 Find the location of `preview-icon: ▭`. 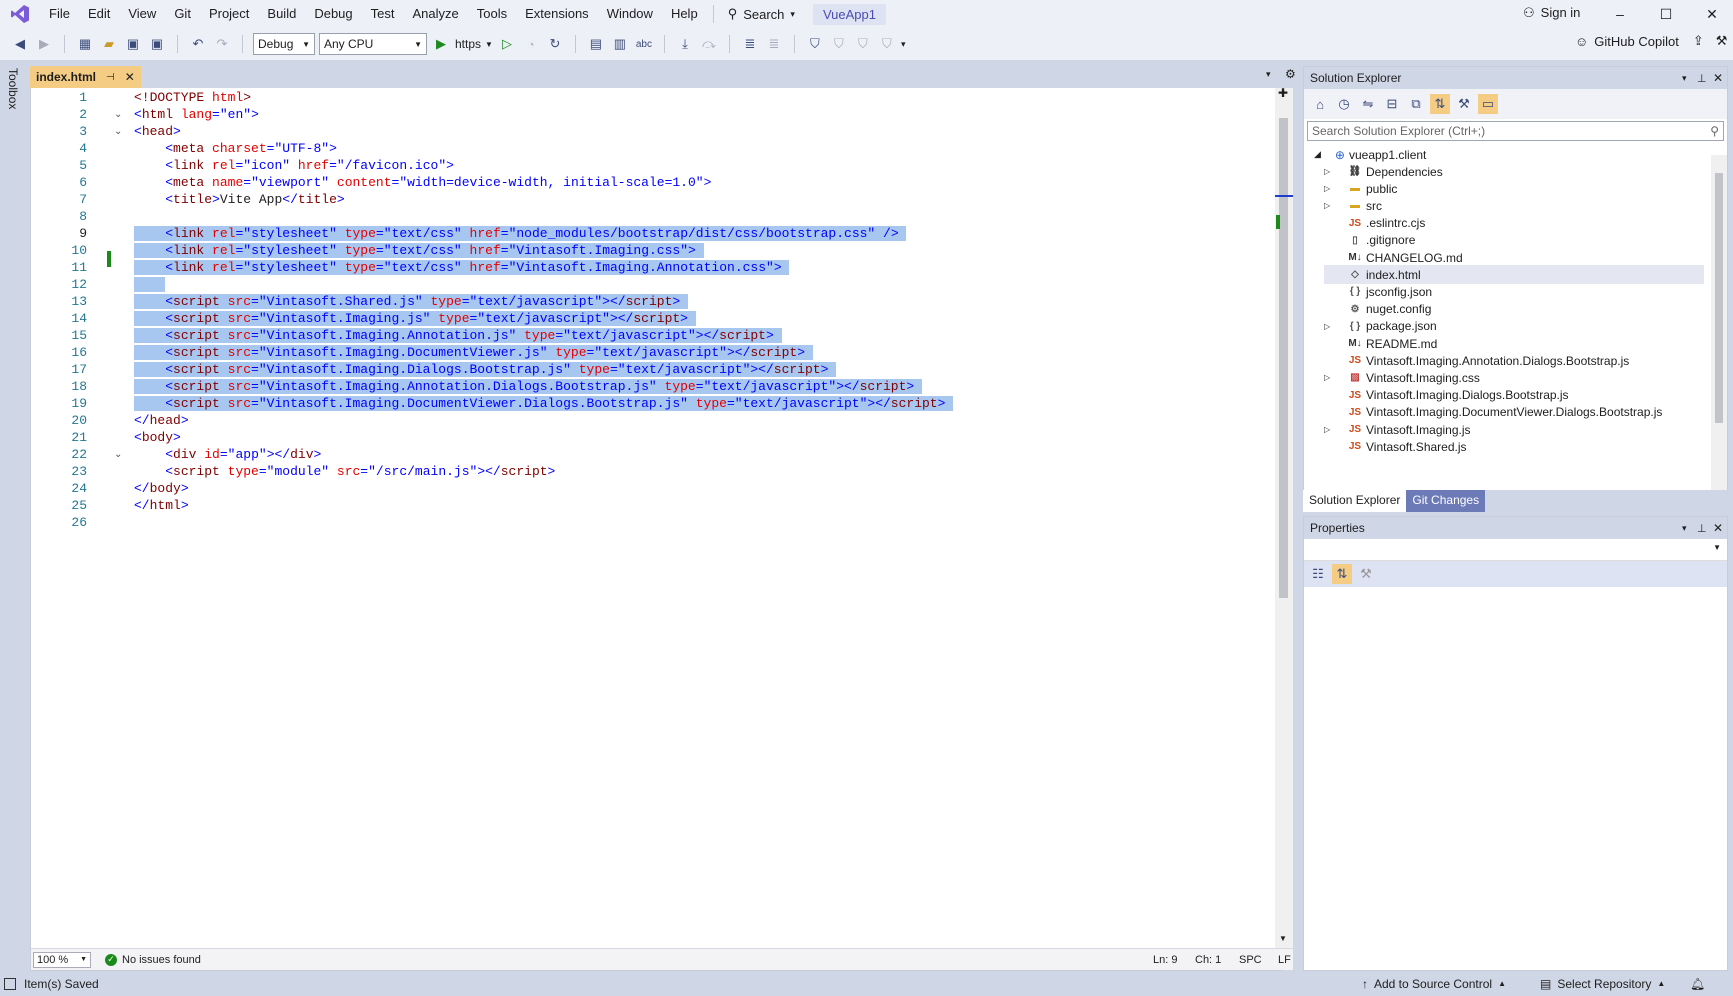

preview-icon: ▭ is located at coordinates (1488, 104).